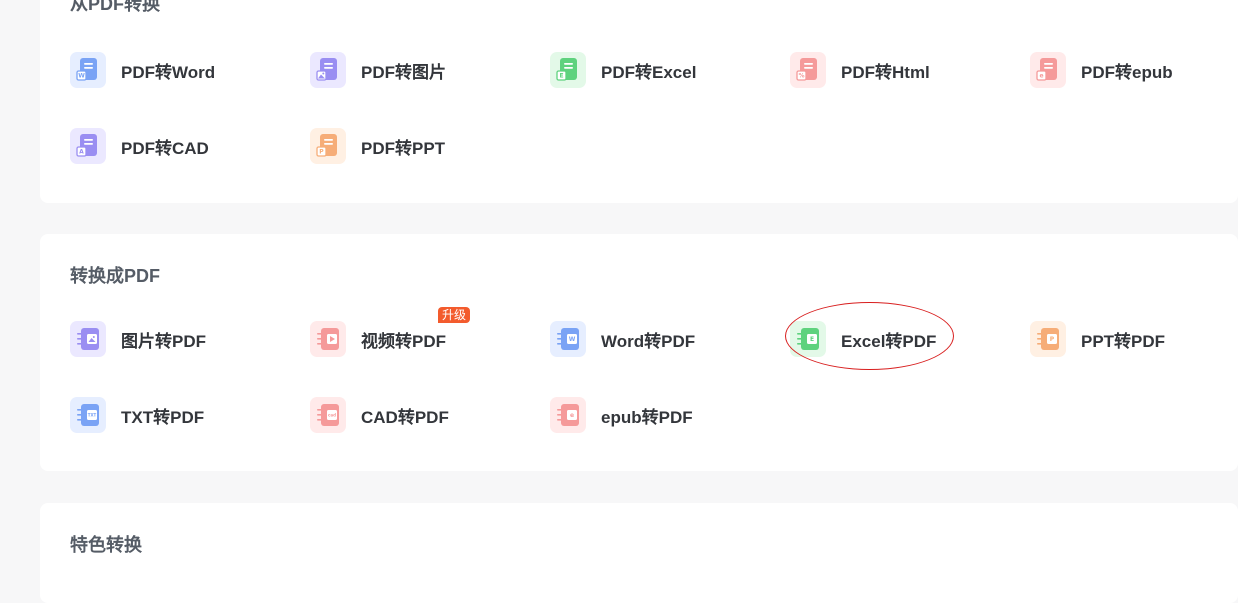  I want to click on tool-pdf-to-image: PDF转图片, so click(425, 70).